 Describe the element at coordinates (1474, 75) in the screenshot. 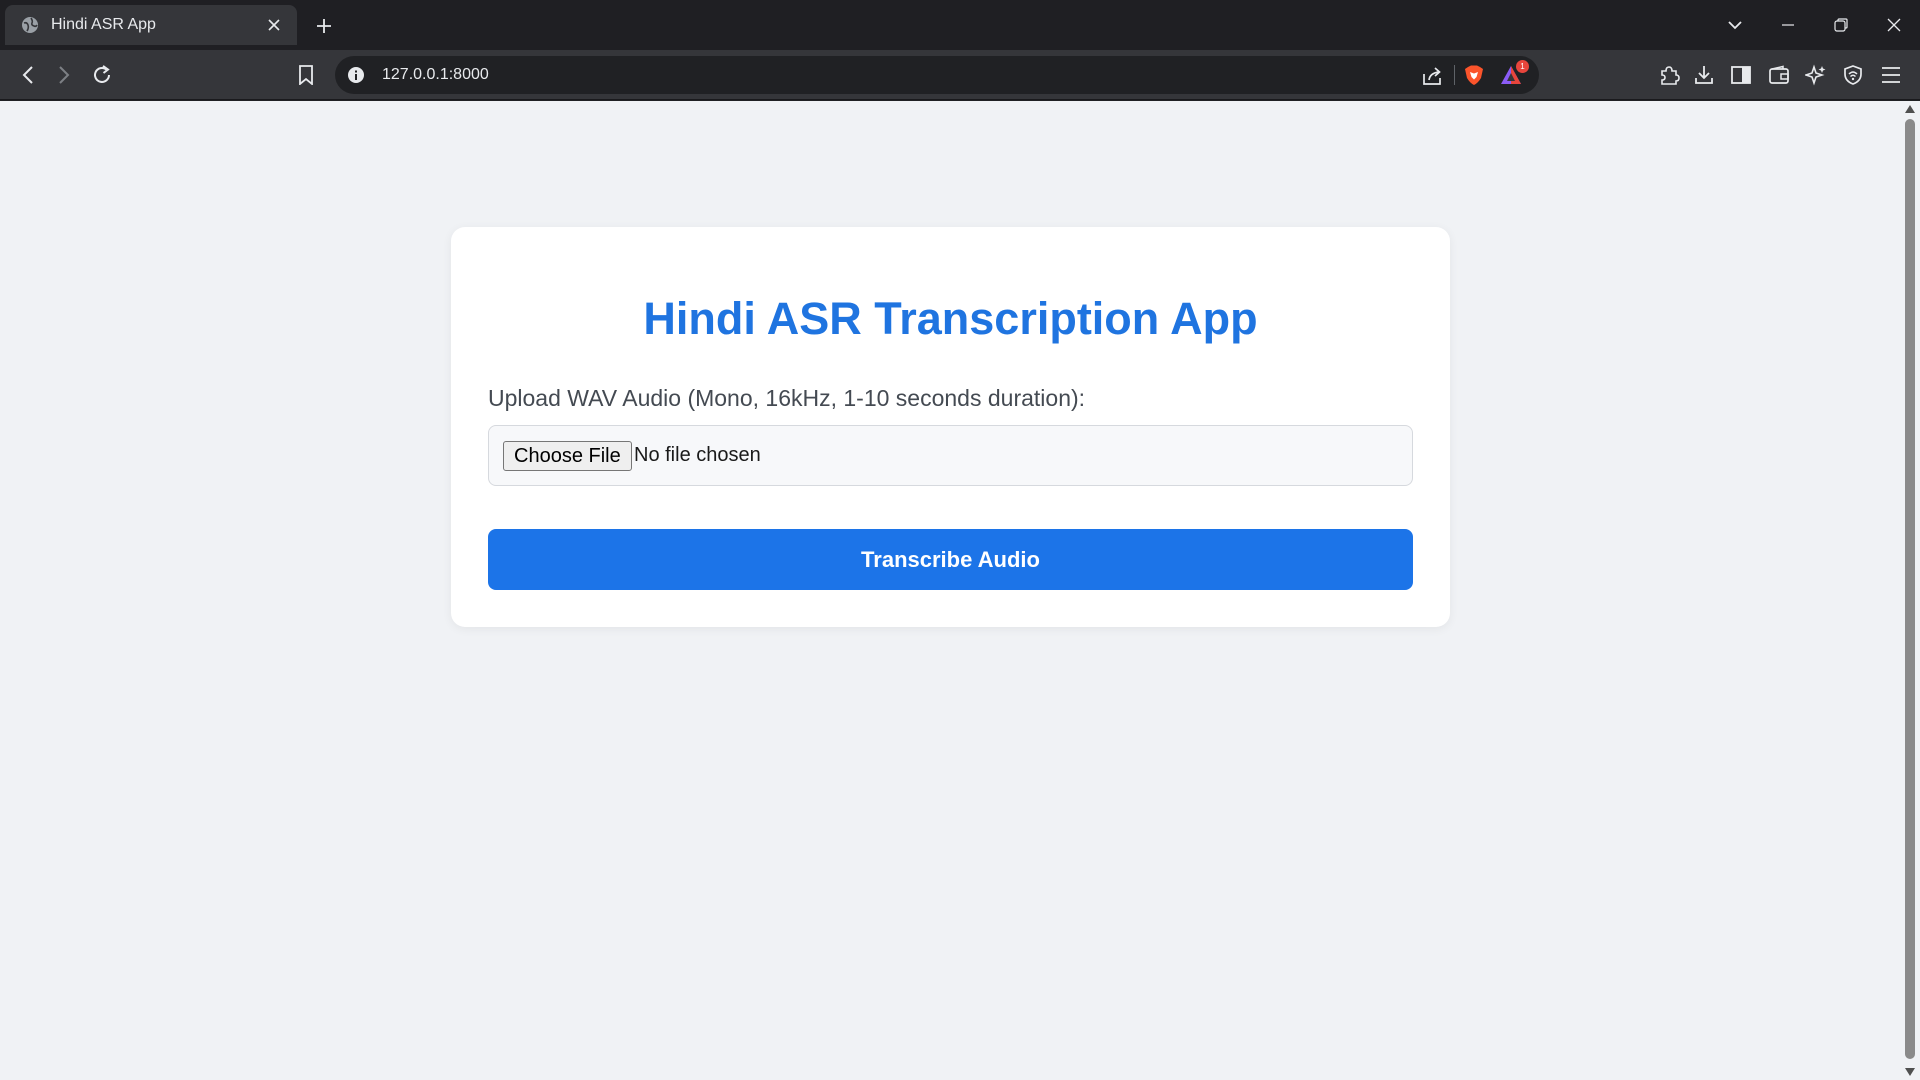

I see `brave-shield-icon` at that location.